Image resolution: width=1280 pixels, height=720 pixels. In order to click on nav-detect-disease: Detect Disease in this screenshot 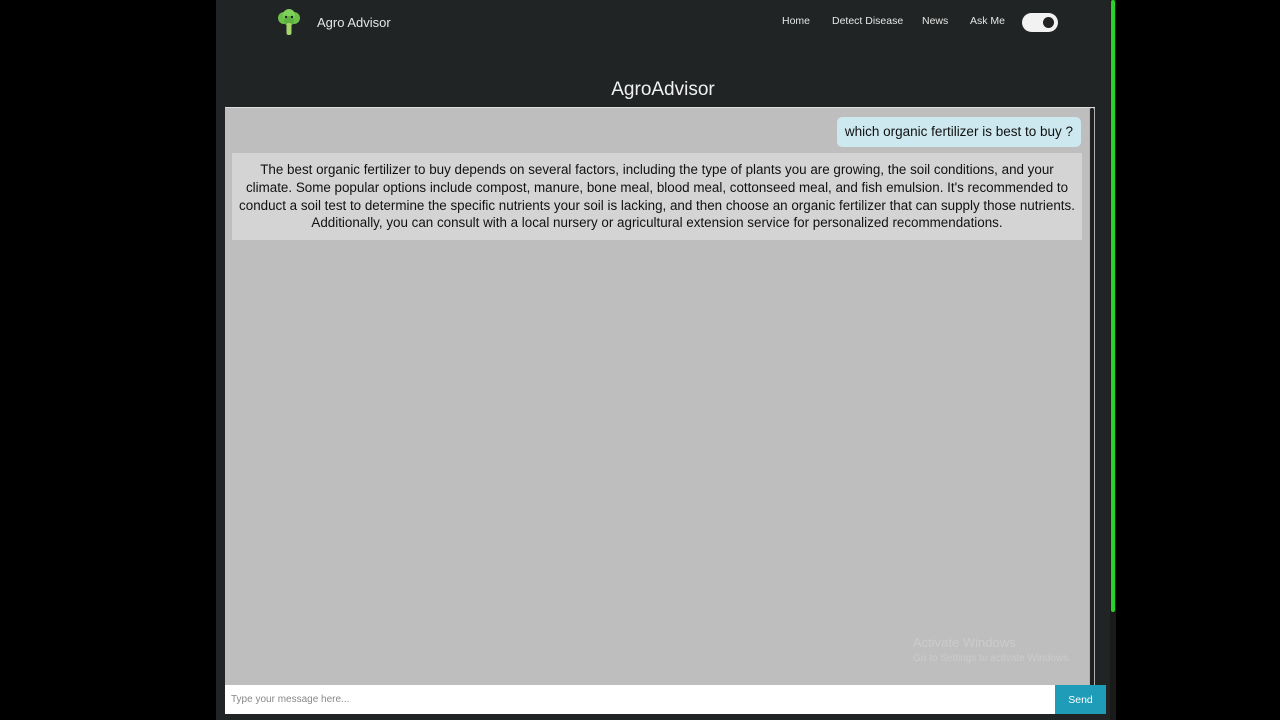, I will do `click(867, 21)`.